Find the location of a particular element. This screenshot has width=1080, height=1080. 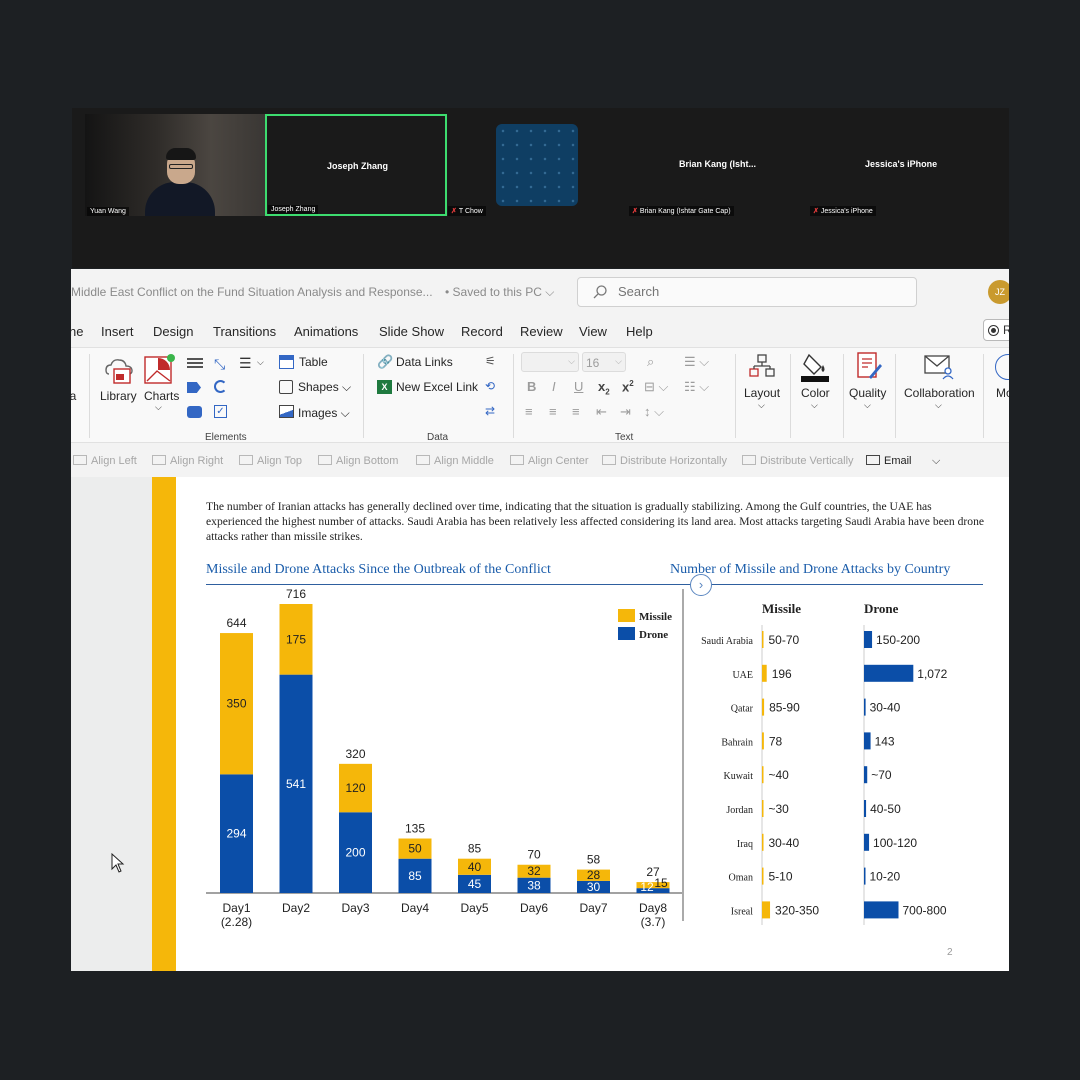

participant-tile-joseph-zhang: Joseph Zhang Joseph Zhang is located at coordinates (356, 165).